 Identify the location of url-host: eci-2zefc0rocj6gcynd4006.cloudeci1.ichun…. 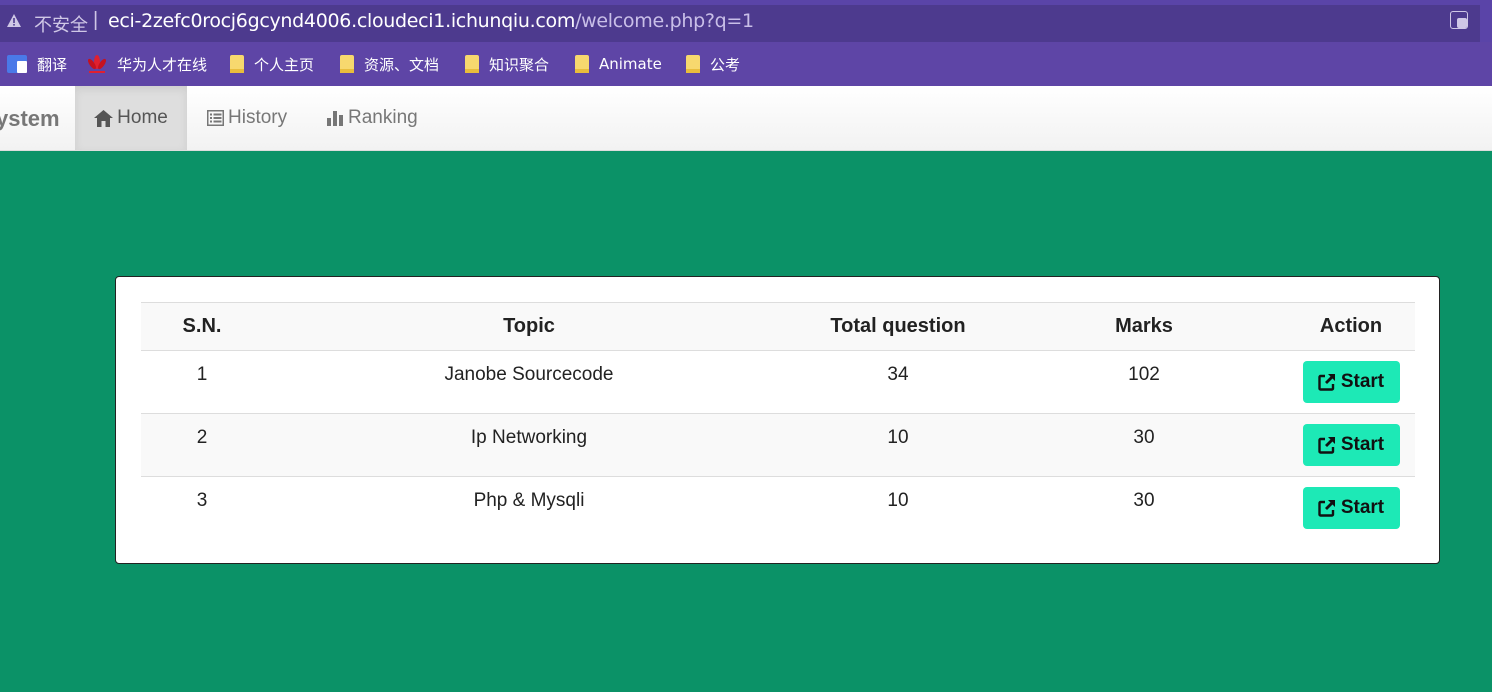
(342, 21).